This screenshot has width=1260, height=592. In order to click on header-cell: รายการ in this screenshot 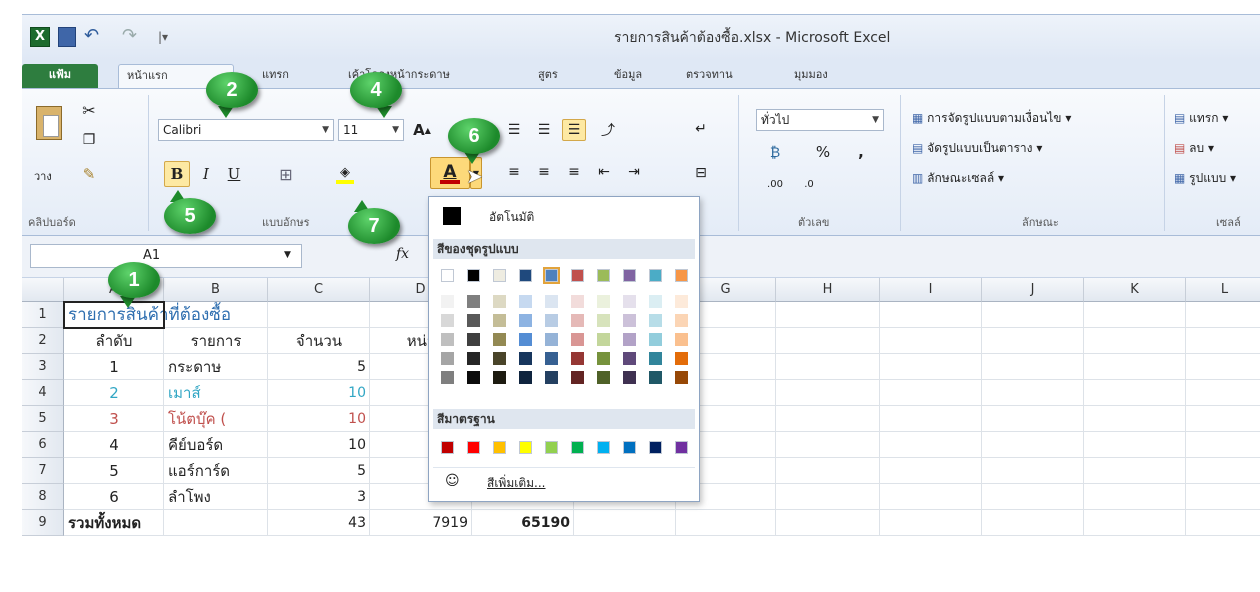, I will do `click(216, 341)`.